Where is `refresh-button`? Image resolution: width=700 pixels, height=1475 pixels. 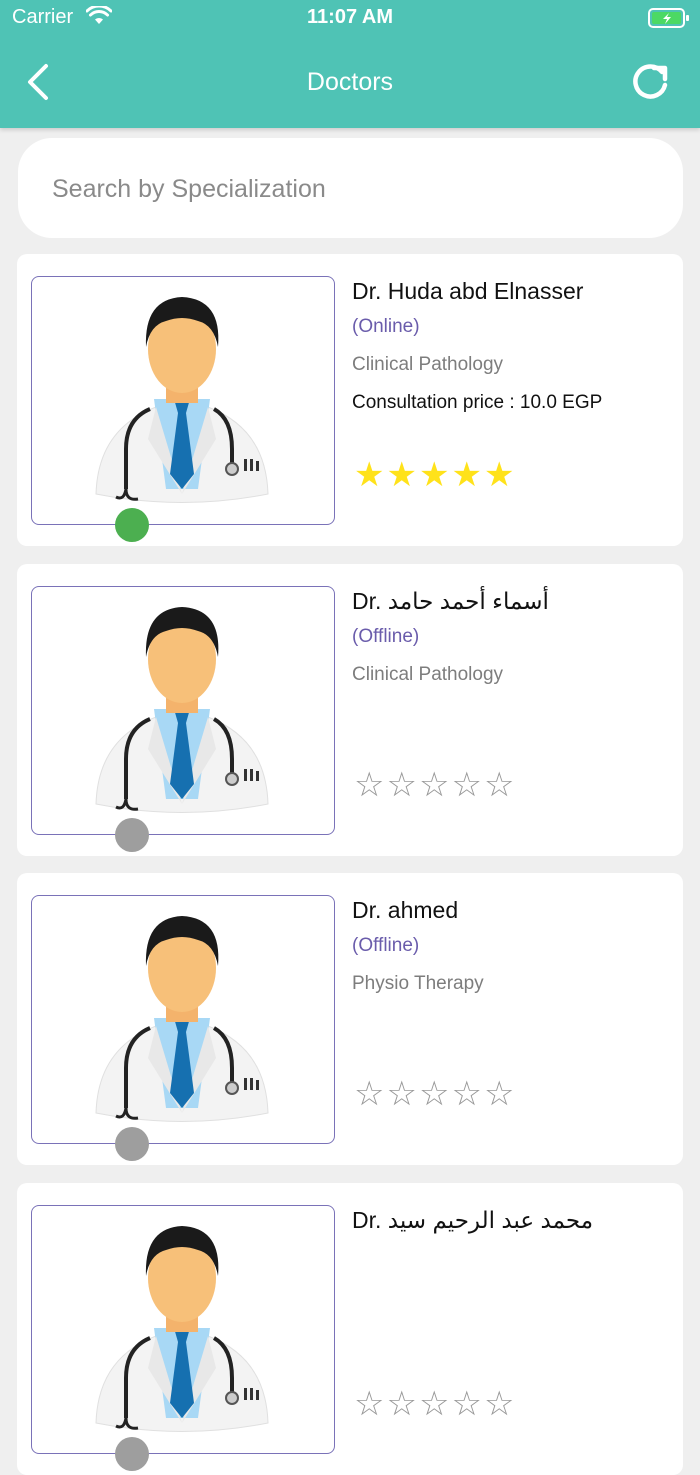 refresh-button is located at coordinates (650, 82).